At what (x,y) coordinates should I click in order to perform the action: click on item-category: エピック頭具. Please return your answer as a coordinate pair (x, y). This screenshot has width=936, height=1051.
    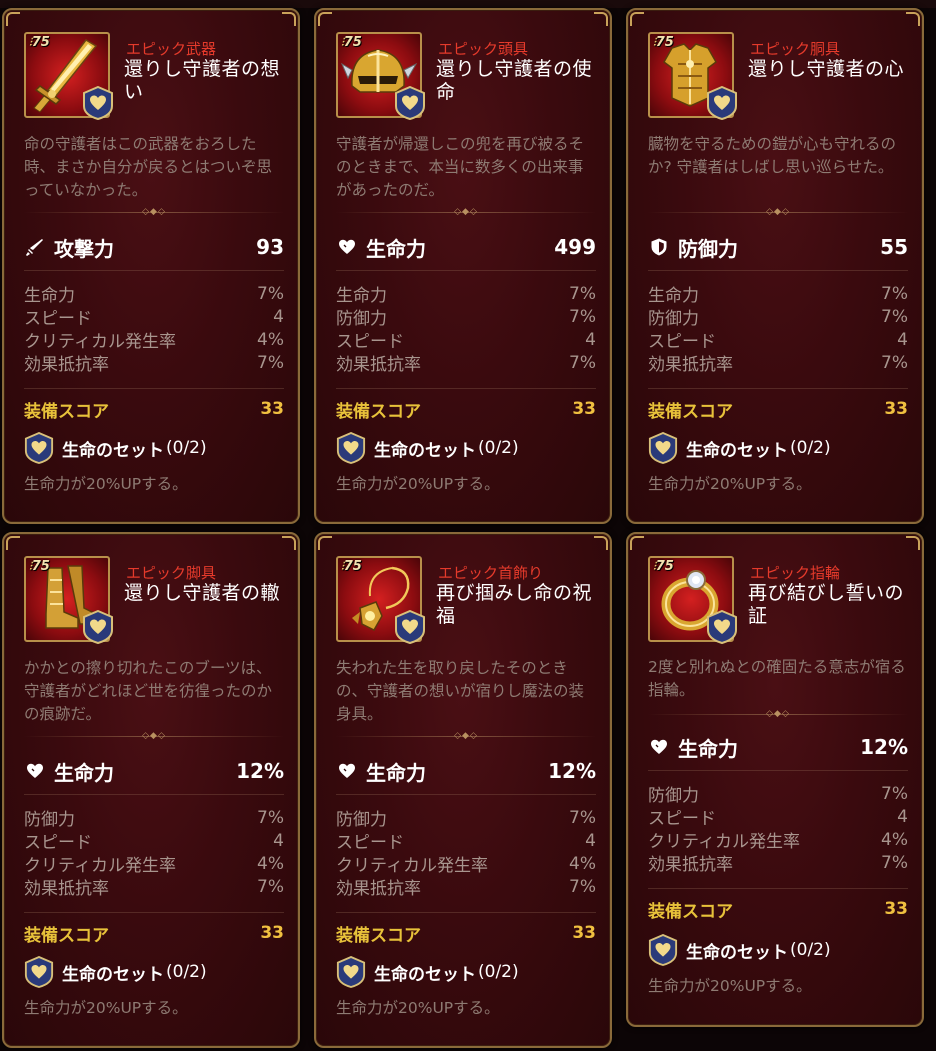
    Looking at the image, I should click on (483, 49).